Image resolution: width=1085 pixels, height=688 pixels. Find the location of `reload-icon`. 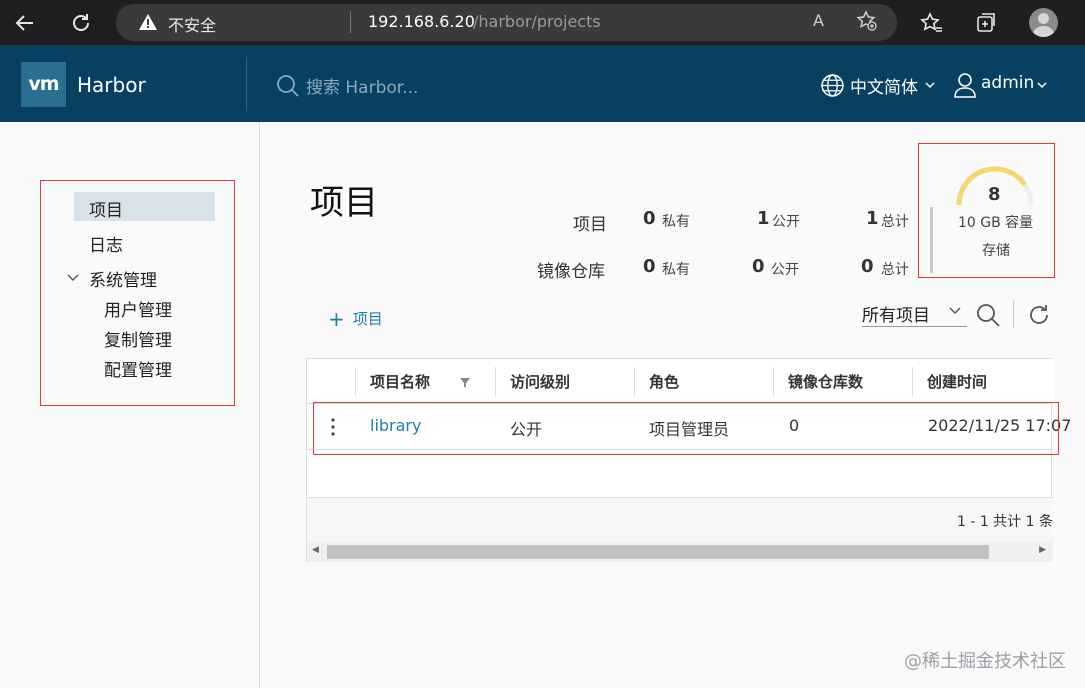

reload-icon is located at coordinates (81, 23).